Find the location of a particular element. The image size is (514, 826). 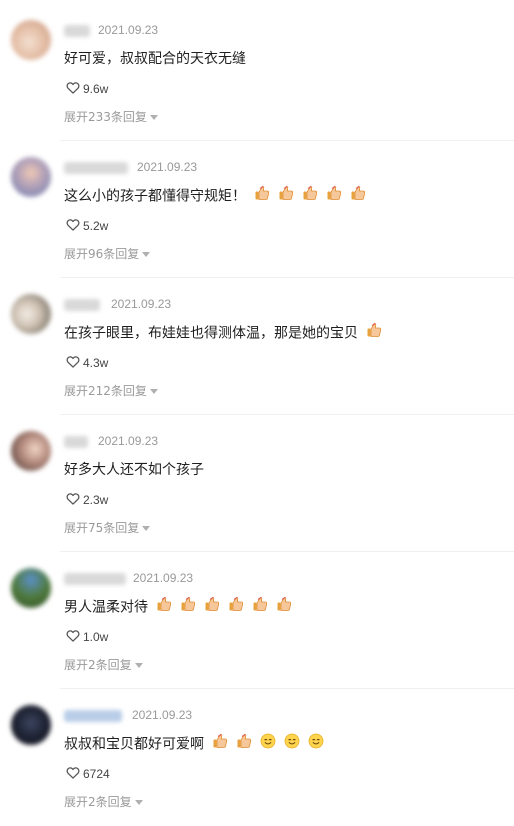

like-count: 6724 is located at coordinates (96, 774).